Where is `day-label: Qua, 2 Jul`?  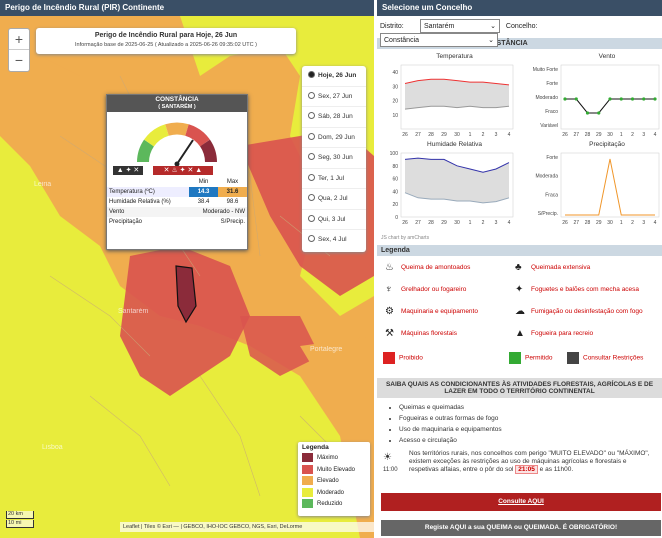 day-label: Qua, 2 Jul is located at coordinates (333, 198).